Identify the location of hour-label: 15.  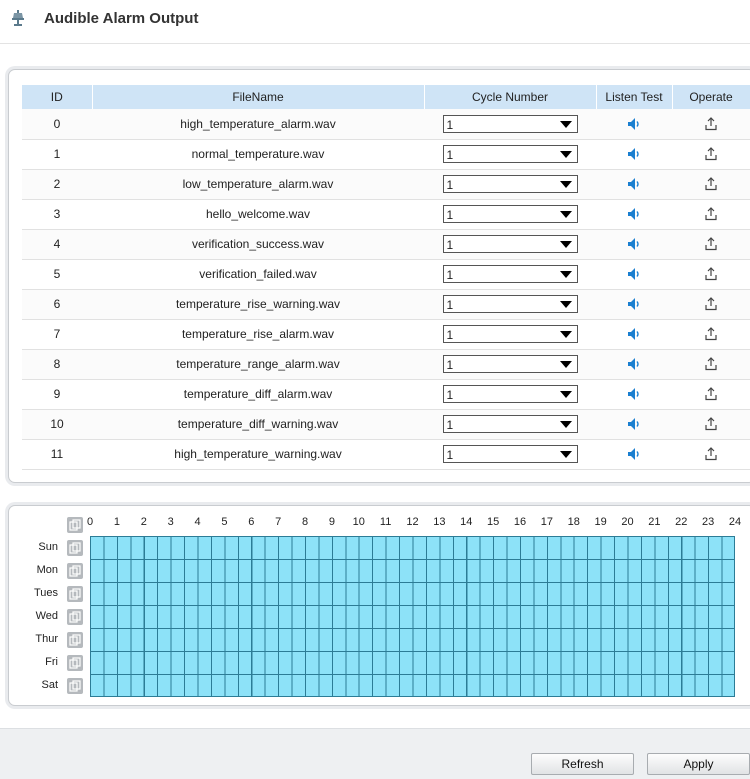
(493, 522).